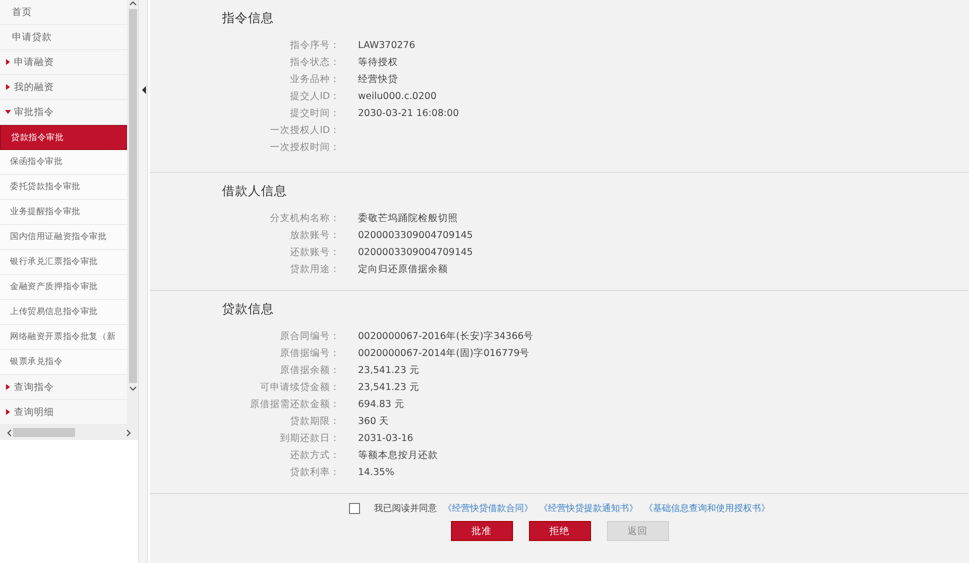 This screenshot has width=969, height=563. What do you see at coordinates (559, 531) in the screenshot?
I see `action-button: 拒绝` at bounding box center [559, 531].